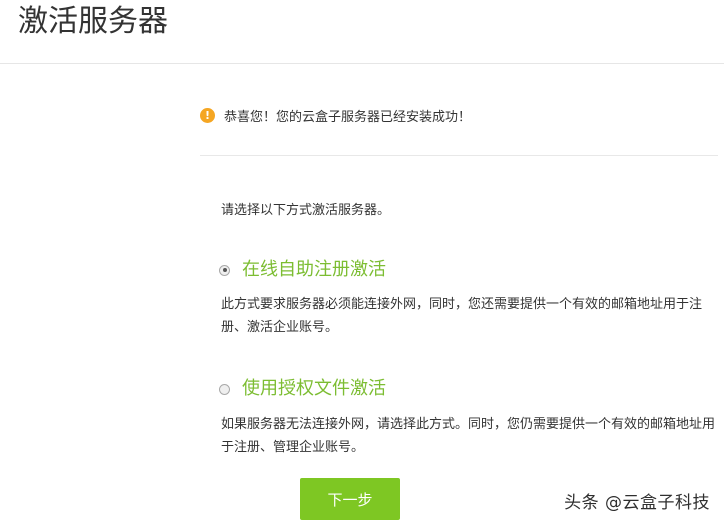  I want to click on option-label: 在线自助注册激活, so click(314, 270).